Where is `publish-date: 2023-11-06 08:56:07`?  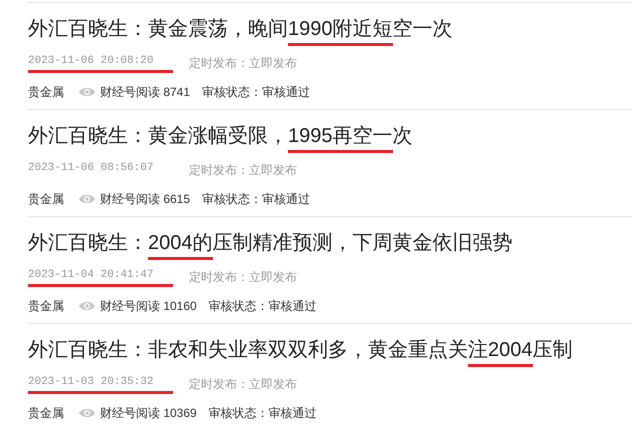
publish-date: 2023-11-06 08:56:07 is located at coordinates (91, 168).